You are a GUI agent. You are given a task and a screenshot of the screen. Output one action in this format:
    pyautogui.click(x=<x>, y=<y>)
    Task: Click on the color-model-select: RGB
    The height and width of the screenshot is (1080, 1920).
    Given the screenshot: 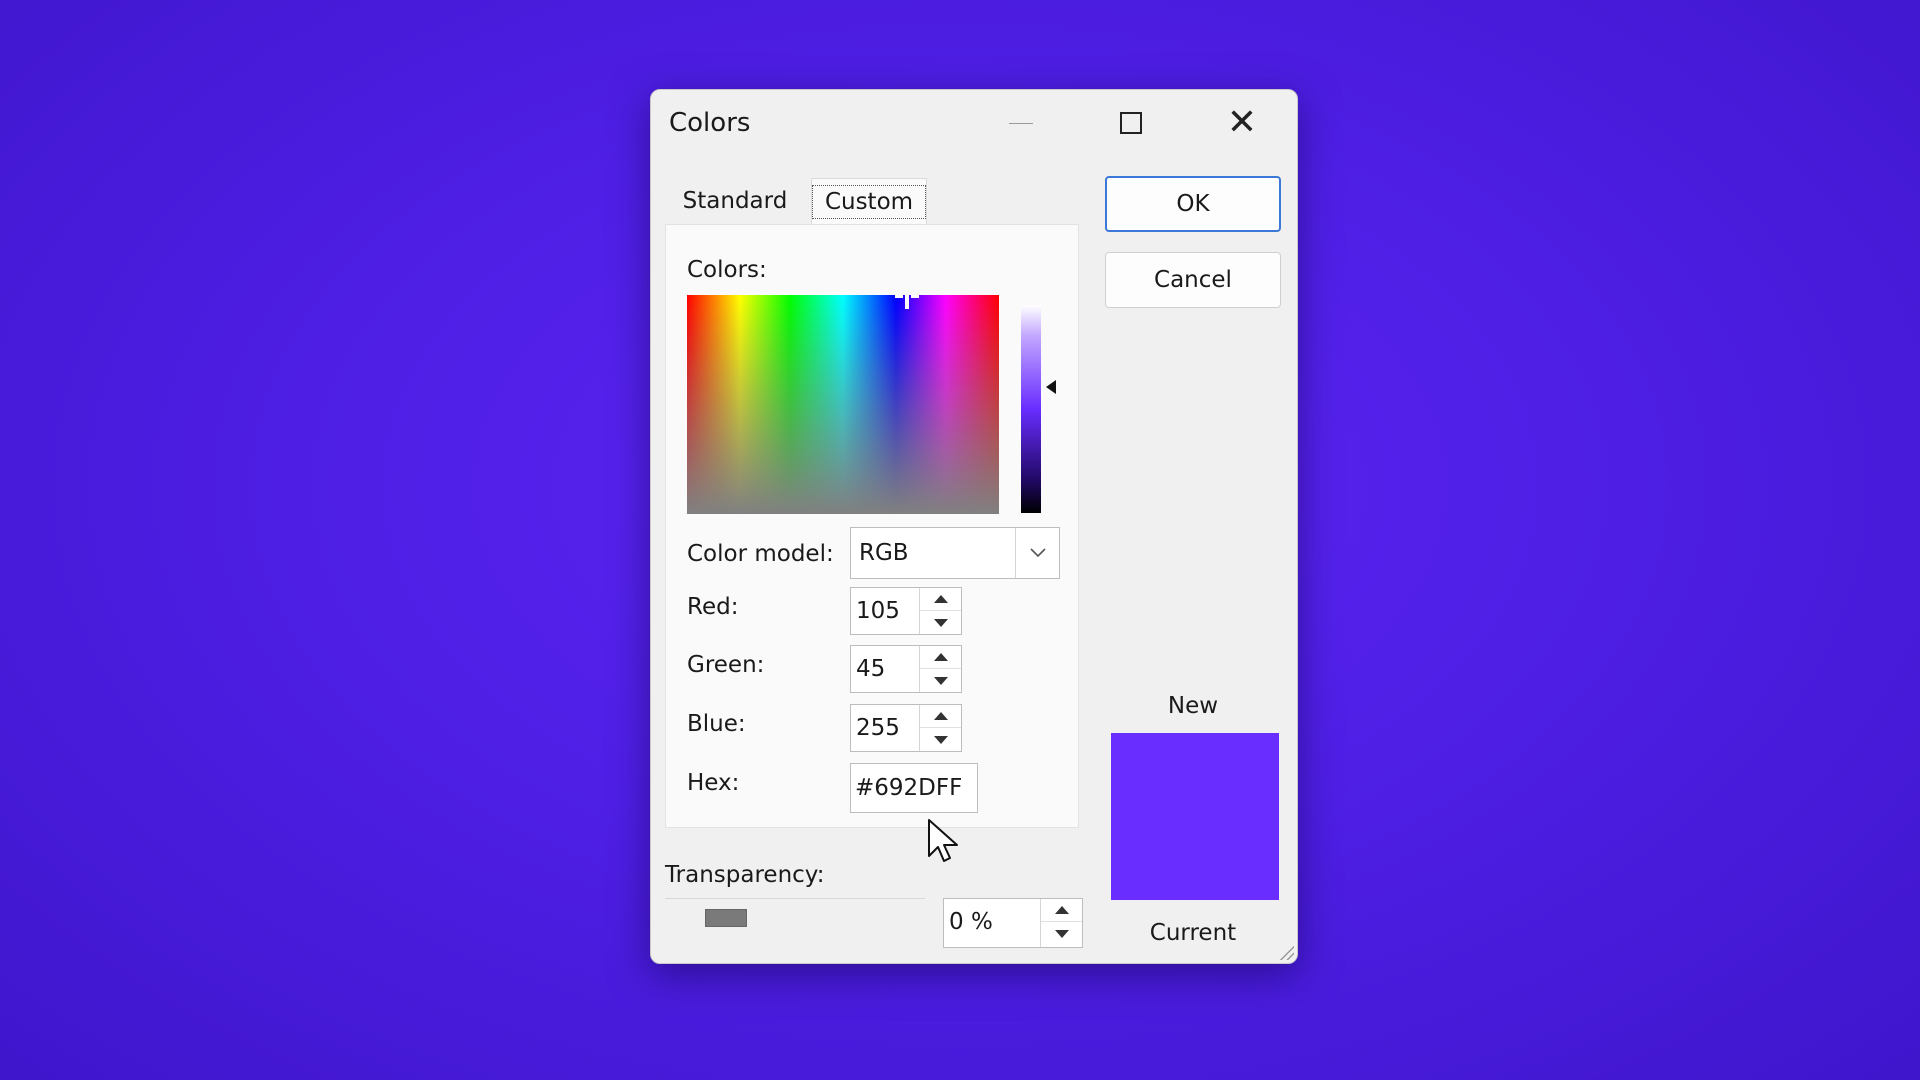 What is the action you would take?
    pyautogui.click(x=955, y=553)
    